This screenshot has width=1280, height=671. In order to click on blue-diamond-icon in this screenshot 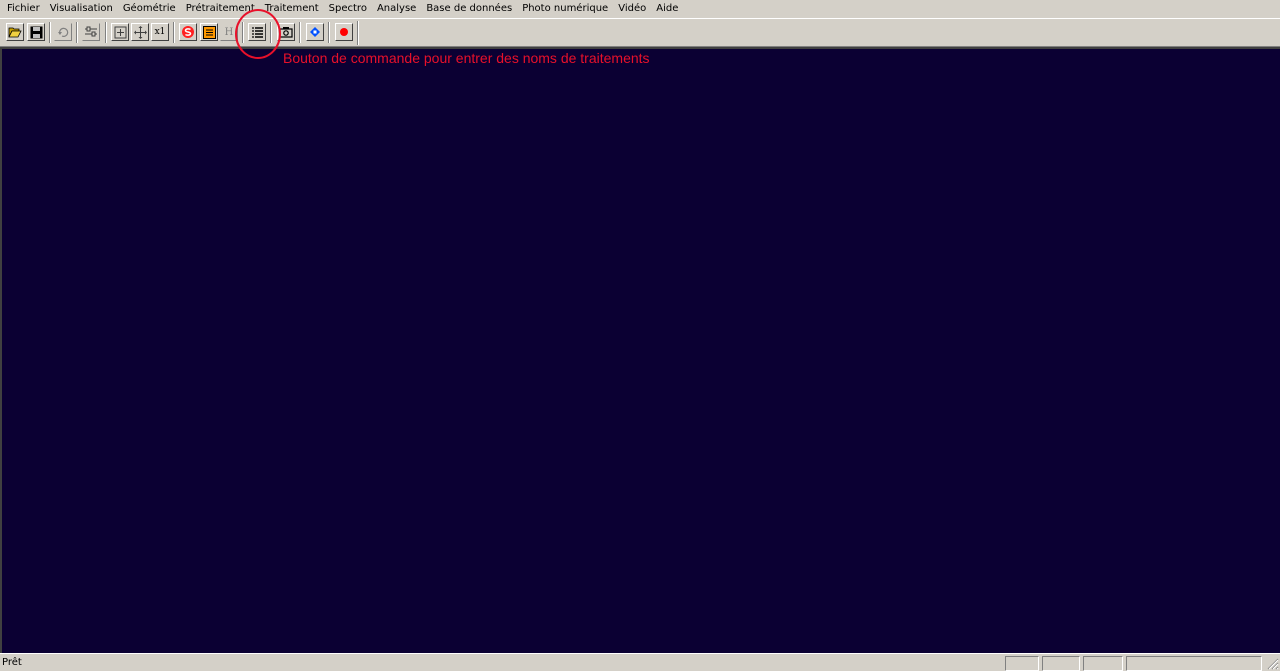, I will do `click(315, 32)`.